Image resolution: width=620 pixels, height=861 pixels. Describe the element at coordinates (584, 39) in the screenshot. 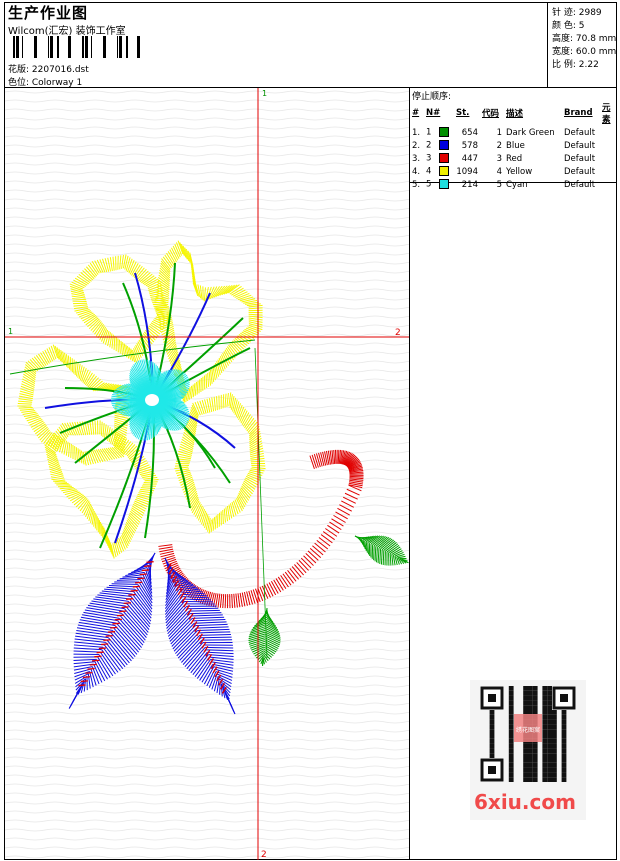

I see `design-height: 高度: 70.8 mm` at that location.